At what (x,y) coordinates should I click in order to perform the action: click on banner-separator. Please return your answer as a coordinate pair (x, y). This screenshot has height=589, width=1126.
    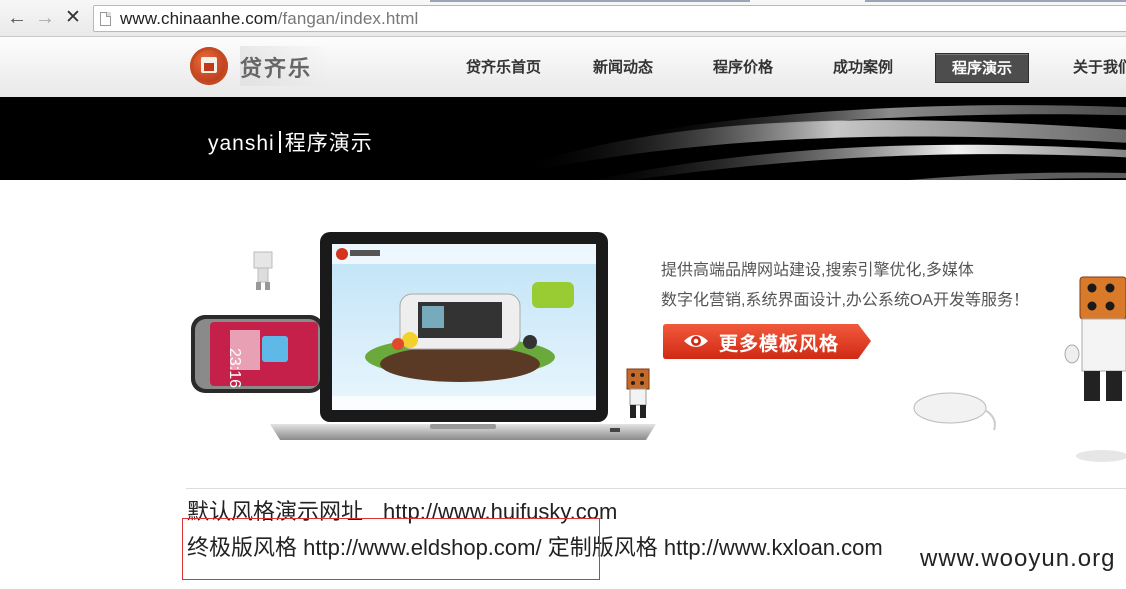
    Looking at the image, I should click on (279, 142).